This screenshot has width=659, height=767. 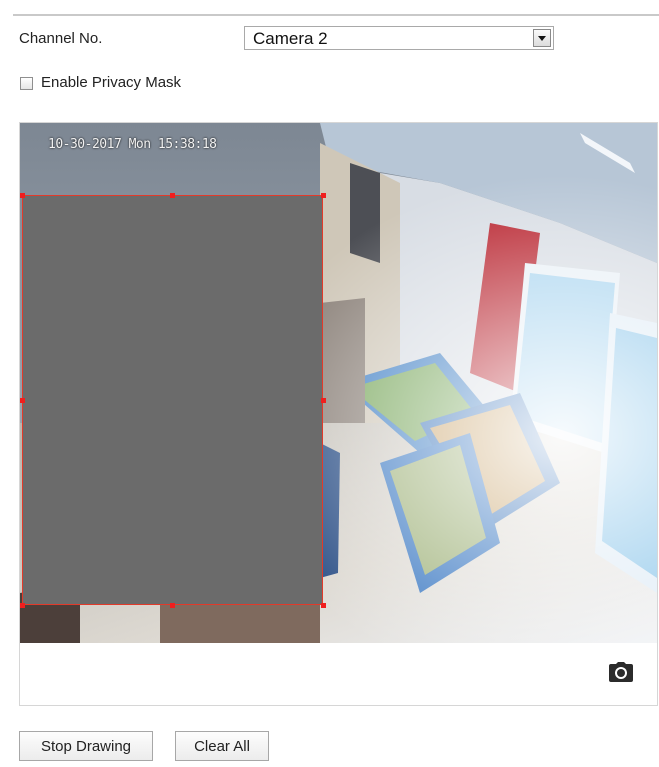 What do you see at coordinates (290, 38) in the screenshot?
I see `channel-select-value: Camera 2` at bounding box center [290, 38].